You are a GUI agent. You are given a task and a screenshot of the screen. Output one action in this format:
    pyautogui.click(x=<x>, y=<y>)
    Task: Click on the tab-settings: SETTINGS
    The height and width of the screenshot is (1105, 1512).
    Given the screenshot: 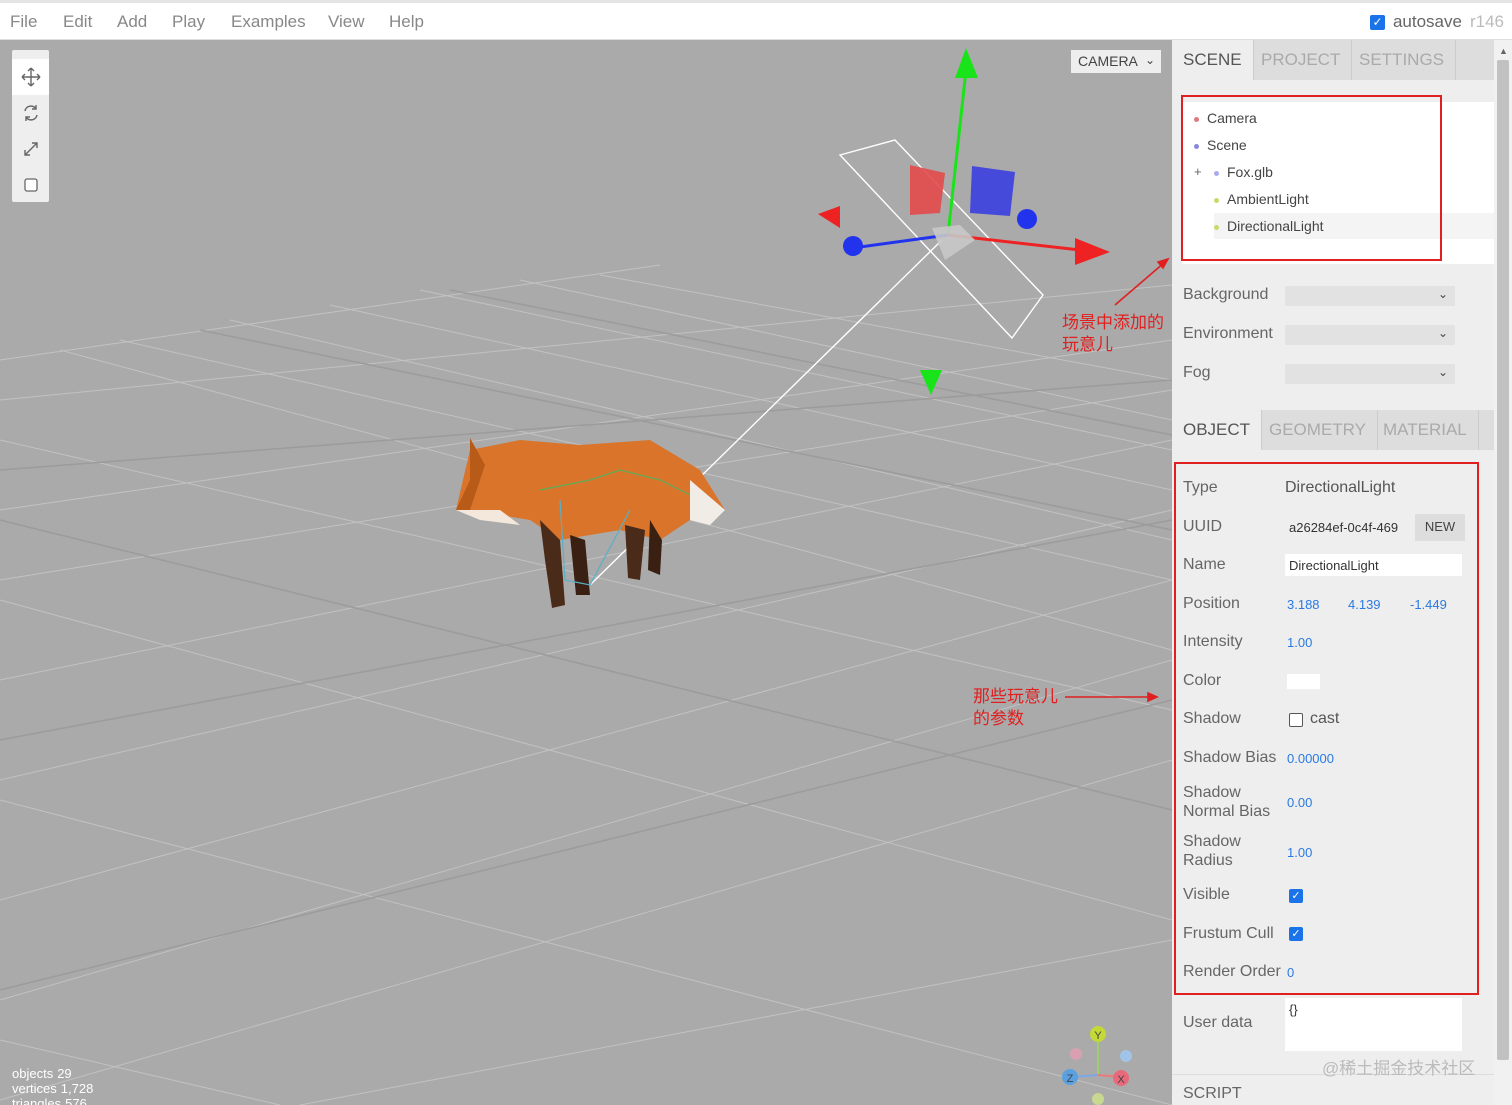 What is the action you would take?
    pyautogui.click(x=1402, y=60)
    